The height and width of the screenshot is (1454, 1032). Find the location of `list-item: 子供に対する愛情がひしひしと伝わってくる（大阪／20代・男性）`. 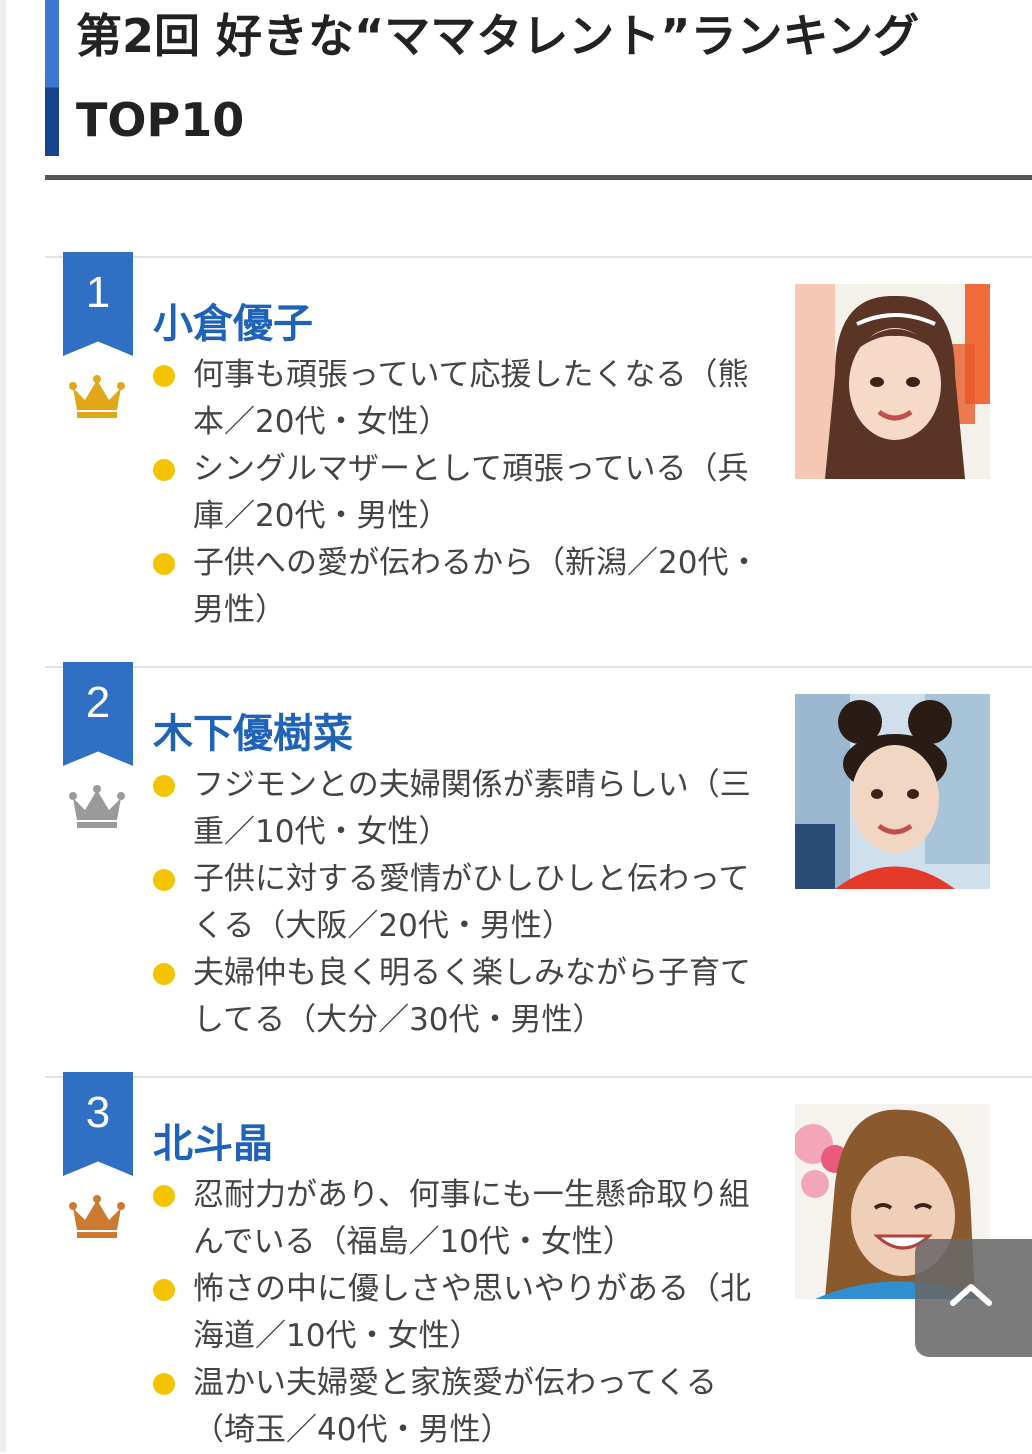

list-item: 子供に対する愛情がひしひしと伝わってくる（大阪／20代・男性） is located at coordinates (459, 903).